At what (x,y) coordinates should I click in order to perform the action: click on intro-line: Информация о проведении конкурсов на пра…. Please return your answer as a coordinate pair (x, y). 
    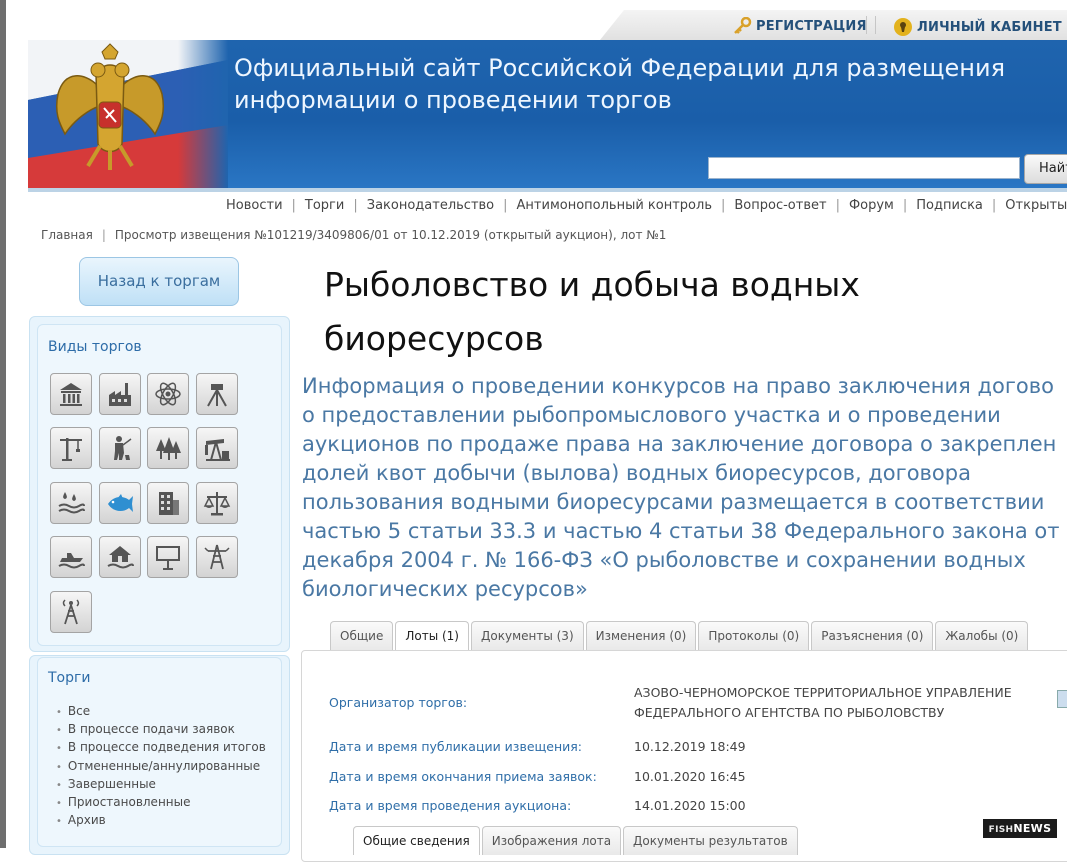
    Looking at the image, I should click on (678, 386).